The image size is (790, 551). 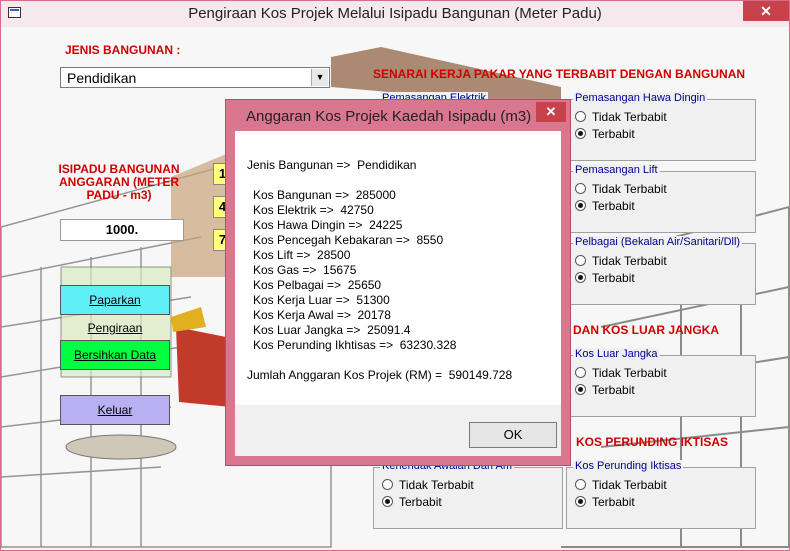 I want to click on cost-line: Kos Luar Jangka => 25091.4, so click(x=332, y=330).